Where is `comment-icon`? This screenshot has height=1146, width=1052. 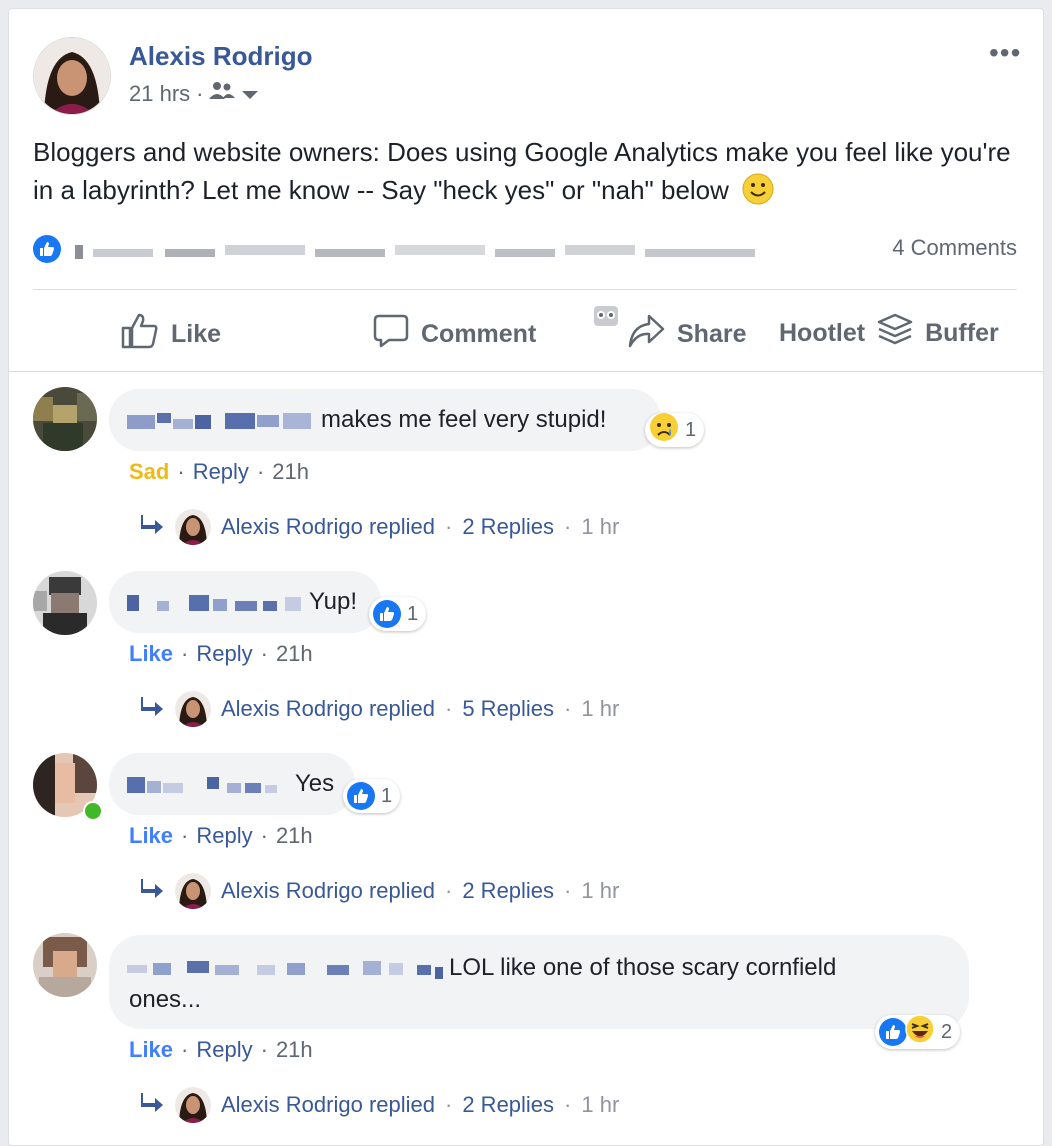 comment-icon is located at coordinates (391, 334).